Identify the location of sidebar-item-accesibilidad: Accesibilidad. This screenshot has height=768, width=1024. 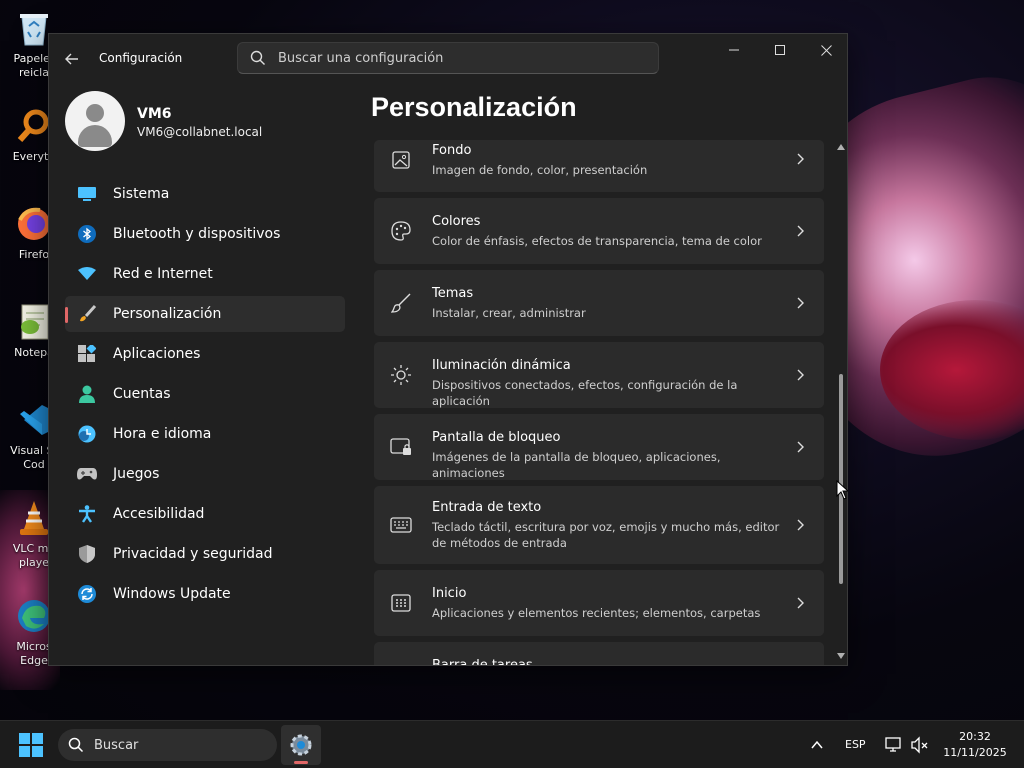
(205, 514).